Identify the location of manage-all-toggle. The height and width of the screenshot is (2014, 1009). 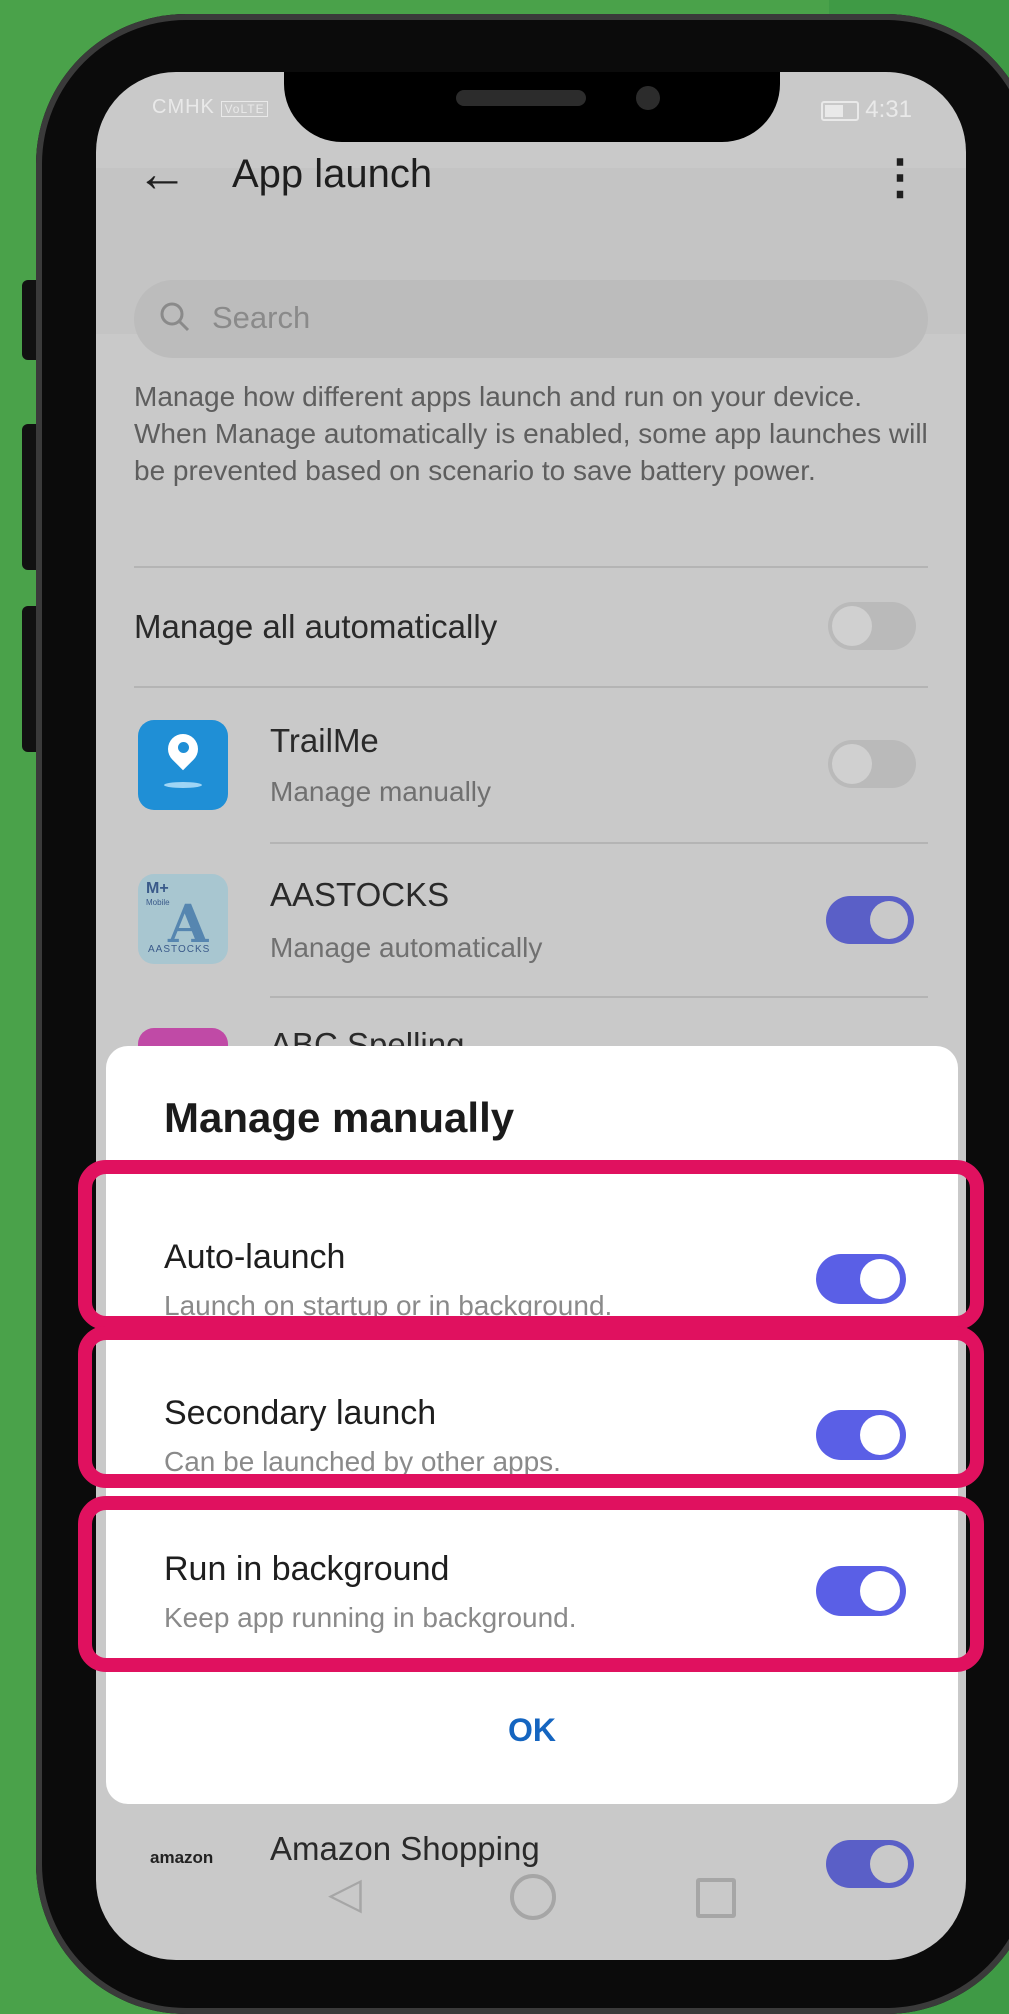
(872, 626).